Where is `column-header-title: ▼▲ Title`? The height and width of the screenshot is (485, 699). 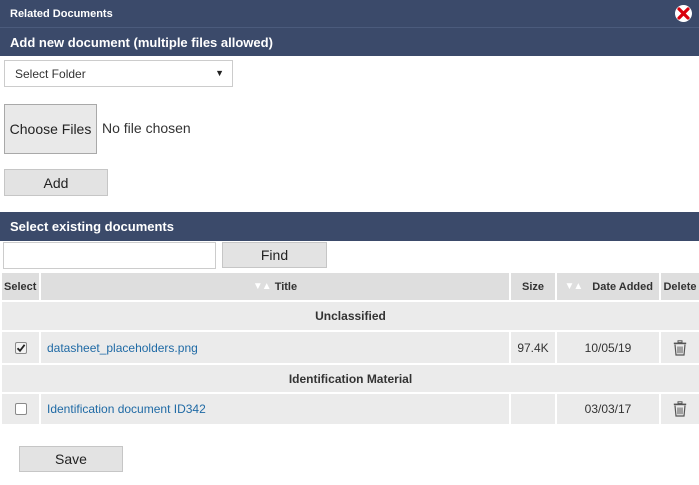 column-header-title: ▼▲ Title is located at coordinates (274, 286).